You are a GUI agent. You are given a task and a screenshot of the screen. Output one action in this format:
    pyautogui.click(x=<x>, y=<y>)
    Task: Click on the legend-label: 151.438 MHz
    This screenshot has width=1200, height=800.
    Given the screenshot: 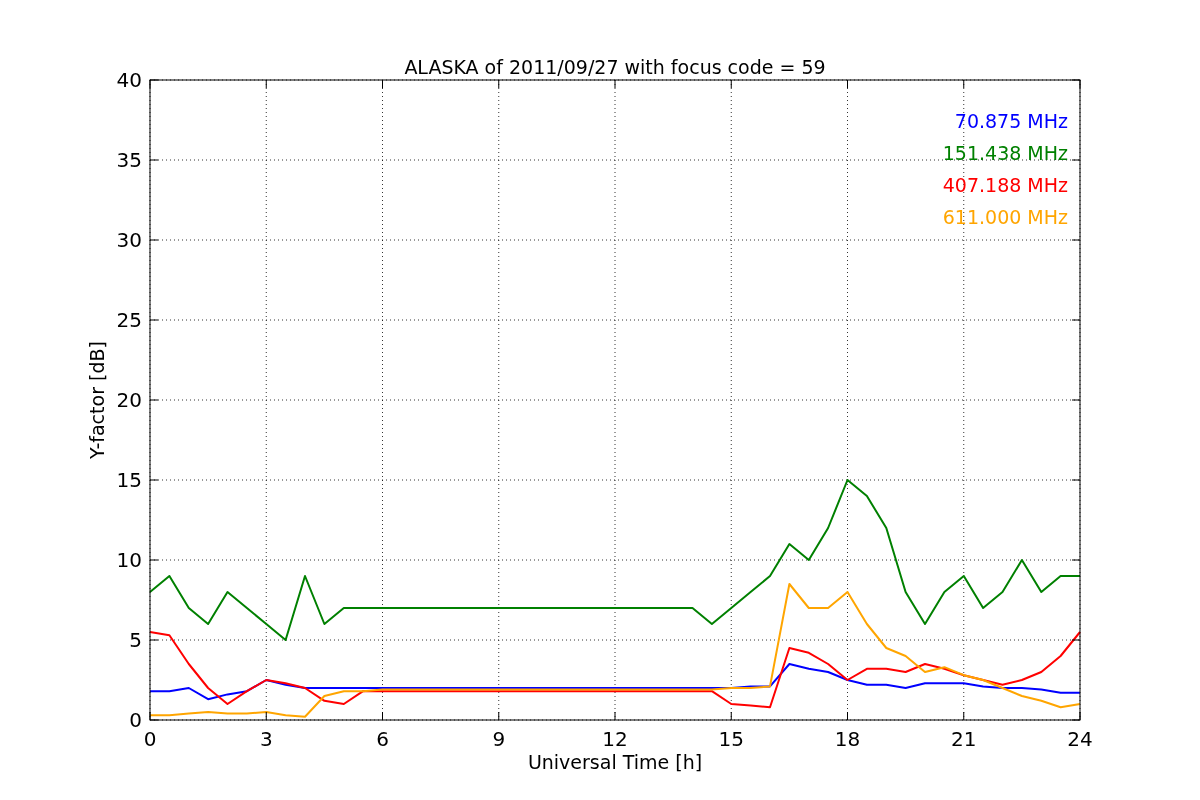 What is the action you would take?
    pyautogui.click(x=1005, y=153)
    